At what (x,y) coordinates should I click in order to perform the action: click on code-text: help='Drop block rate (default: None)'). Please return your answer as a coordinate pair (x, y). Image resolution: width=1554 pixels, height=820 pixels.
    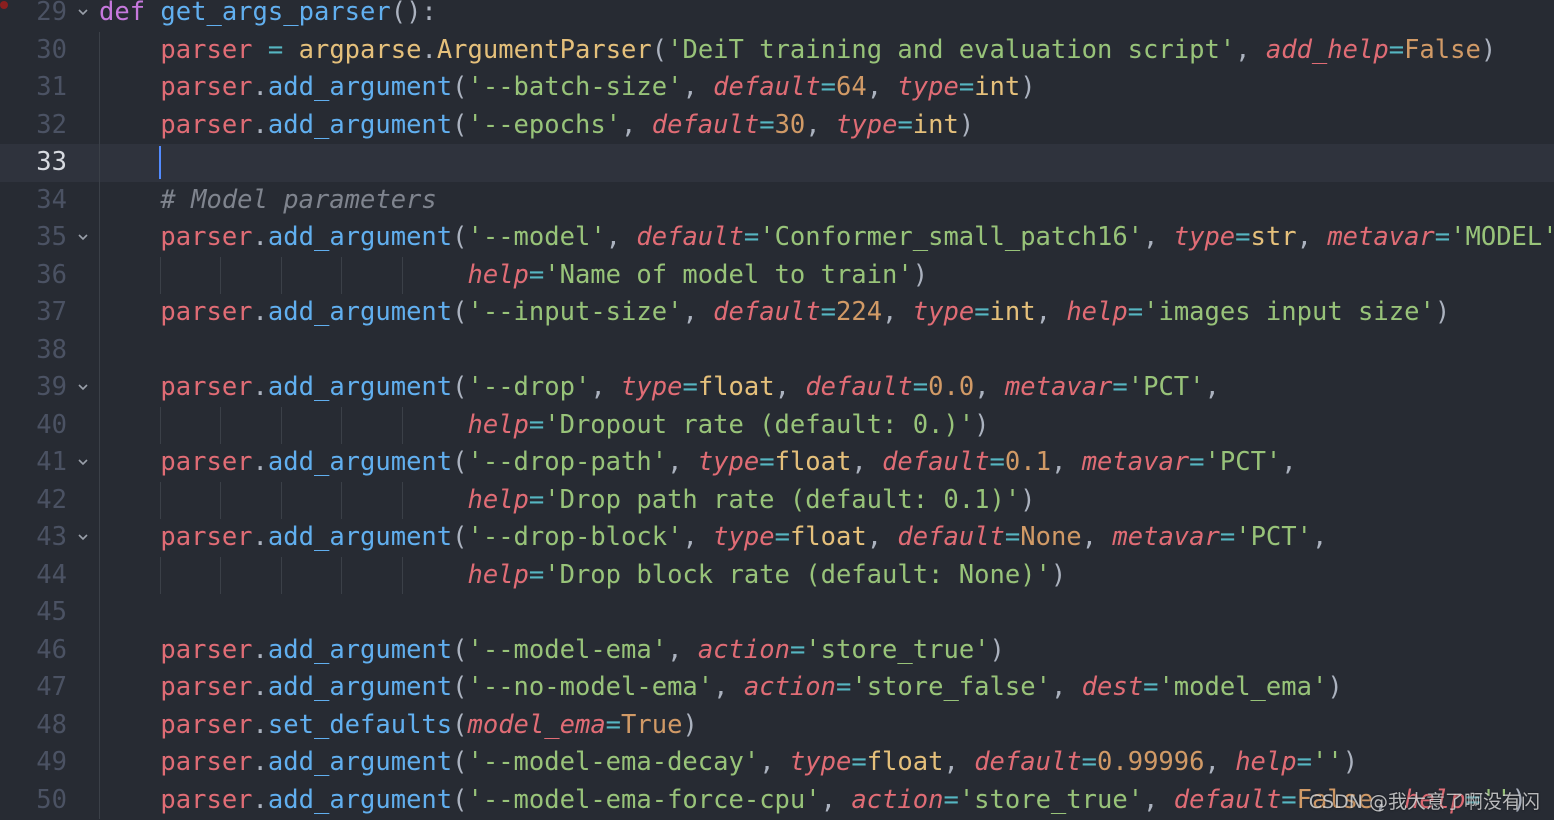
    Looking at the image, I should click on (582, 576).